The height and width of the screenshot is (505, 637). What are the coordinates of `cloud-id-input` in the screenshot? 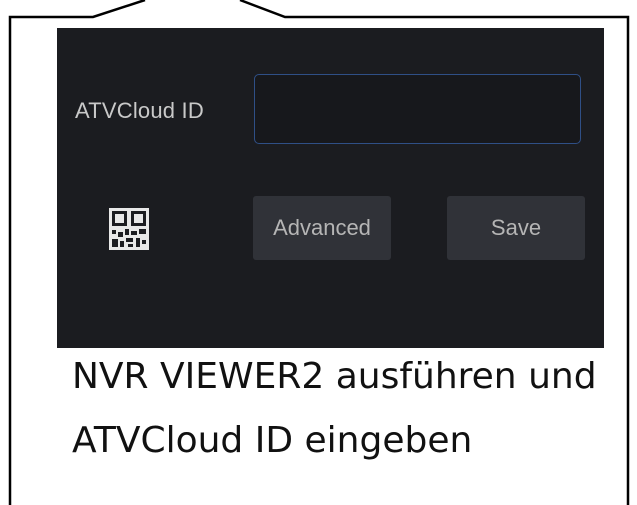 It's located at (417, 109).